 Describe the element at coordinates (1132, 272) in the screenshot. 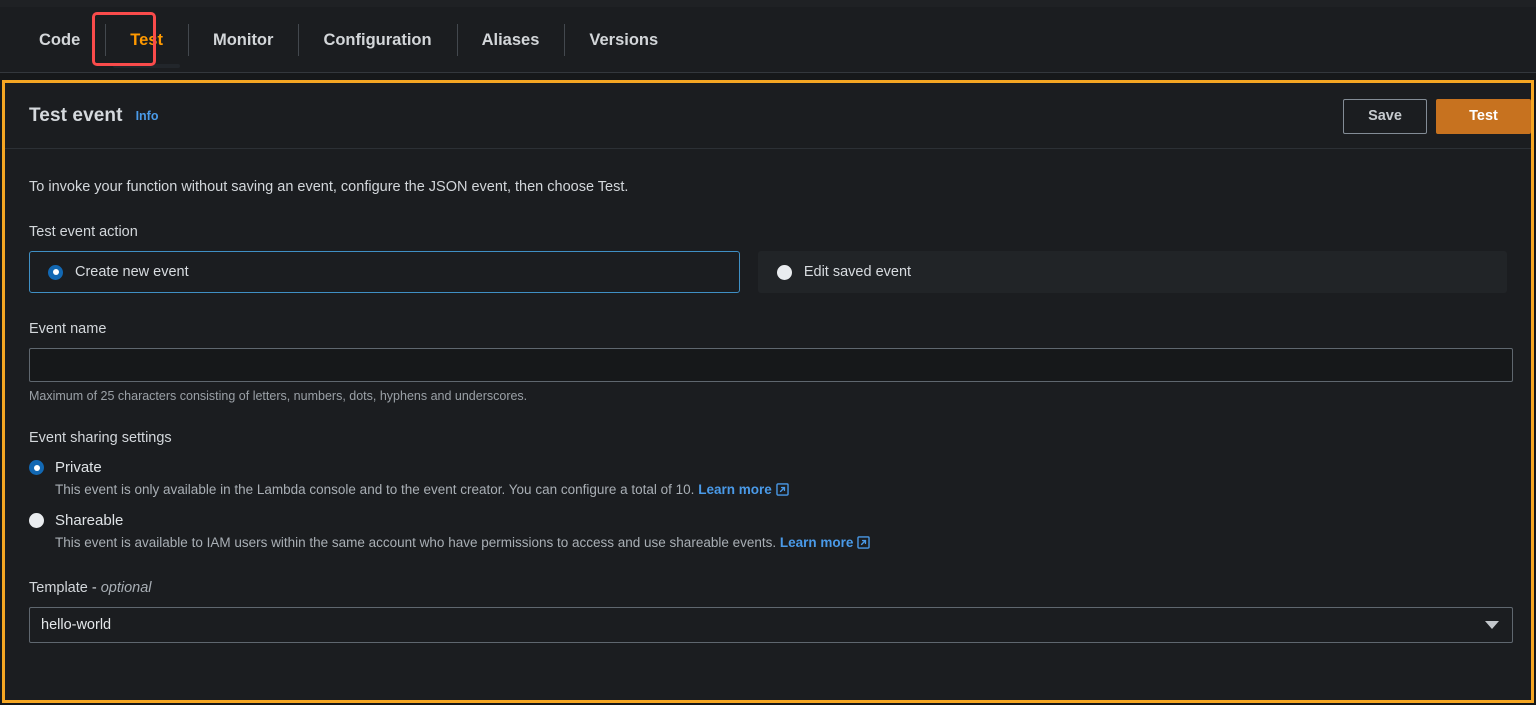

I see `radio-tile-edit-saved-event: Edit saved event` at that location.